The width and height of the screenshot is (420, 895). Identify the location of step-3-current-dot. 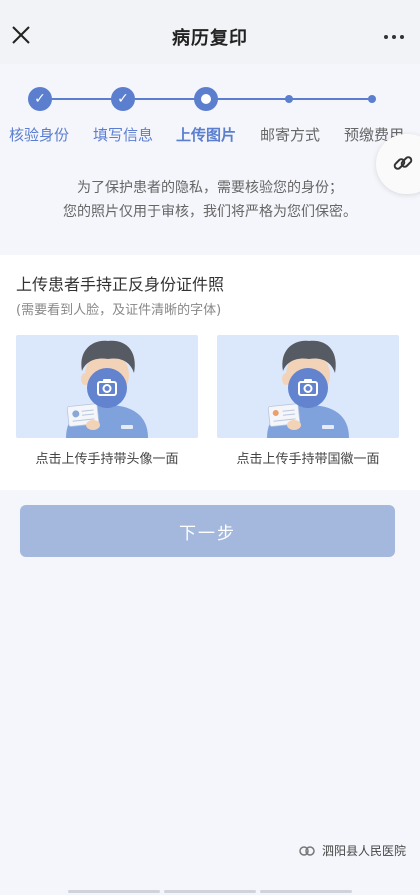
(206, 99).